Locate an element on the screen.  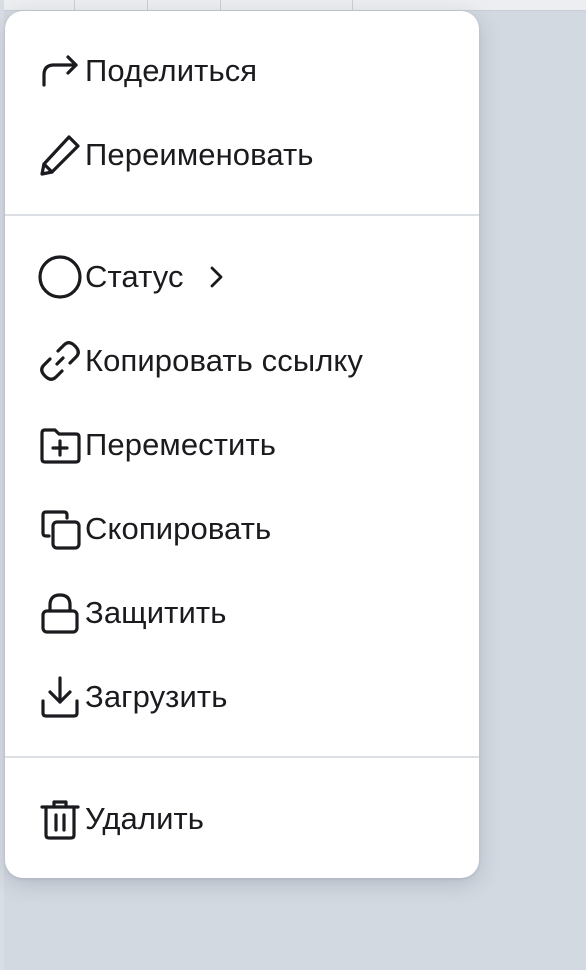
pencil-icon is located at coordinates (60, 155).